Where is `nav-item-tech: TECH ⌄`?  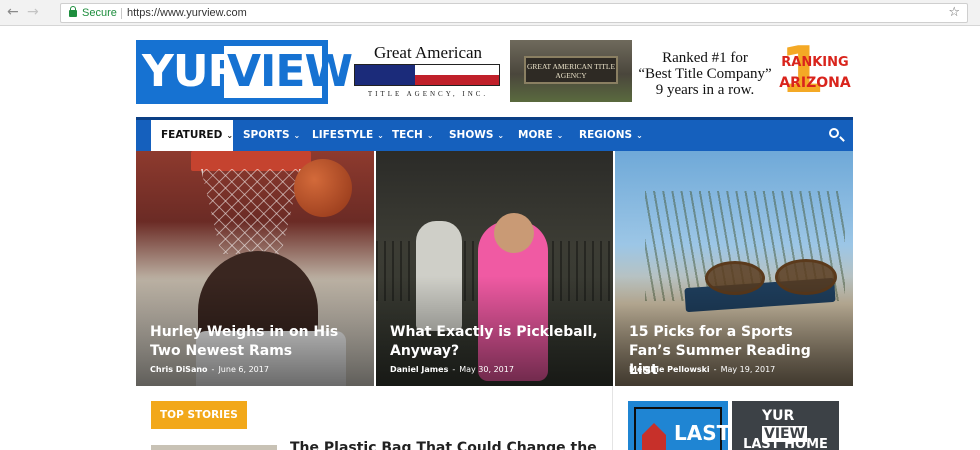
nav-item-tech: TECH ⌄ is located at coordinates (413, 135).